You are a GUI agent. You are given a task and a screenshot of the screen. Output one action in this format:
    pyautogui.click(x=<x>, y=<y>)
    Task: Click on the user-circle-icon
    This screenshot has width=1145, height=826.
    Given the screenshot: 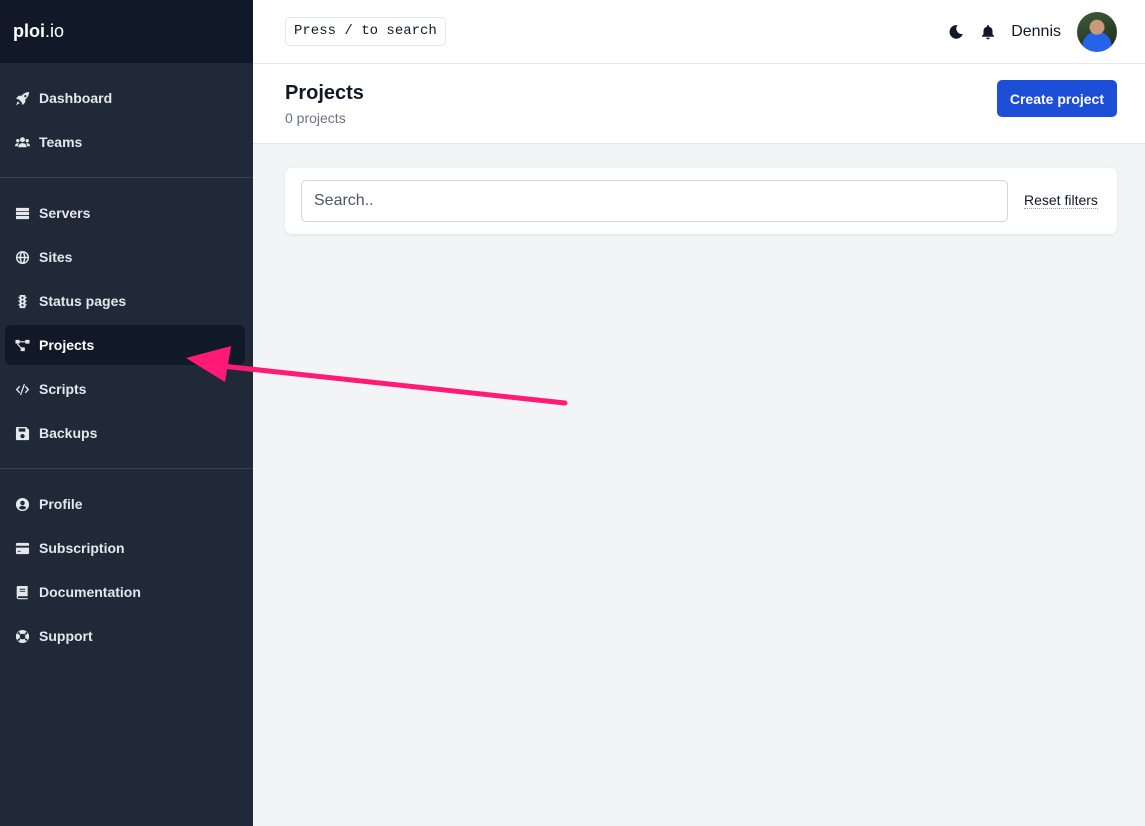 What is the action you would take?
    pyautogui.click(x=22, y=504)
    